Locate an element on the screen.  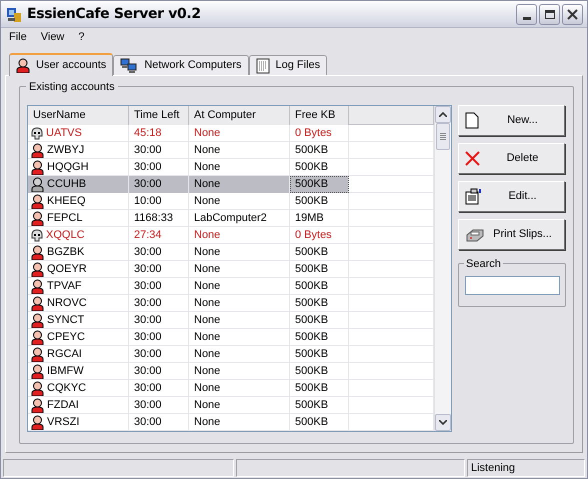
scrollbar is located at coordinates (442, 268).